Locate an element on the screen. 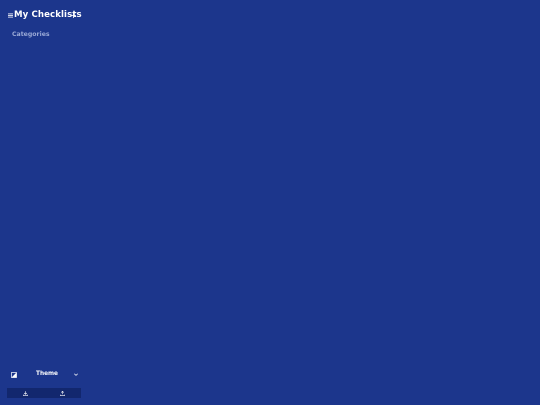 The width and height of the screenshot is (540, 405). categories-section-label: Categories is located at coordinates (31, 34).